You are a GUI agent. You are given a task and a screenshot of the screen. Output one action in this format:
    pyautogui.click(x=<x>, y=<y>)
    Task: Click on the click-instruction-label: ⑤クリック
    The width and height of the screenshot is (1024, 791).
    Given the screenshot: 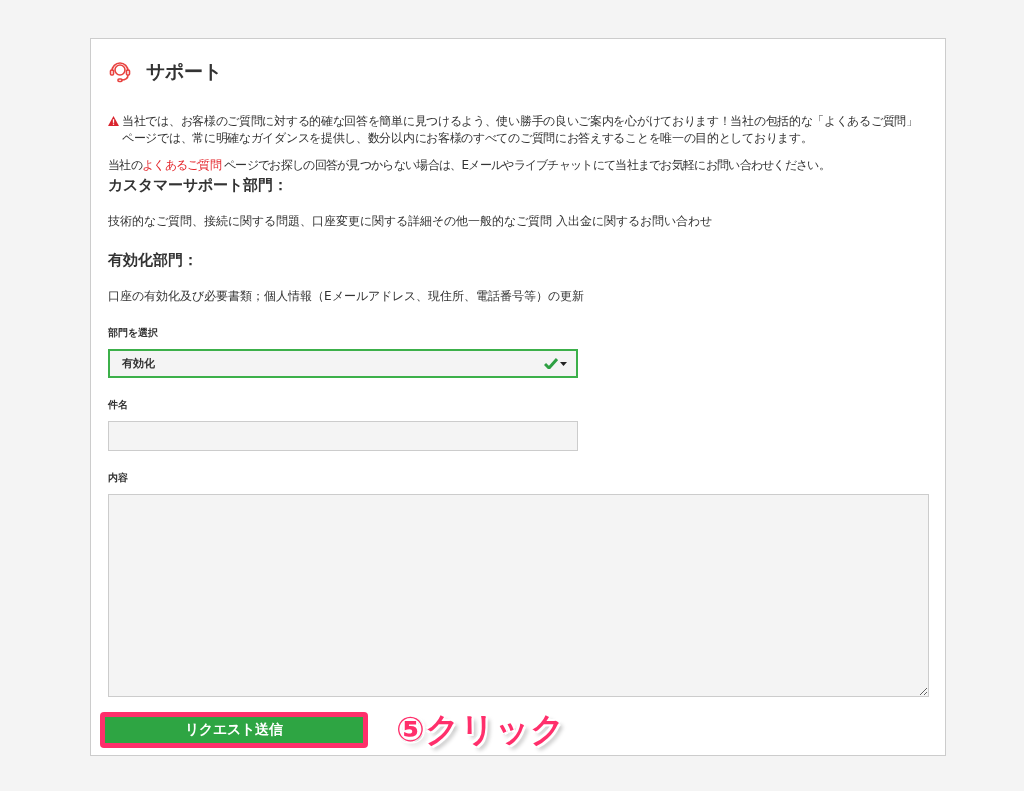 What is the action you would take?
    pyautogui.click(x=480, y=729)
    